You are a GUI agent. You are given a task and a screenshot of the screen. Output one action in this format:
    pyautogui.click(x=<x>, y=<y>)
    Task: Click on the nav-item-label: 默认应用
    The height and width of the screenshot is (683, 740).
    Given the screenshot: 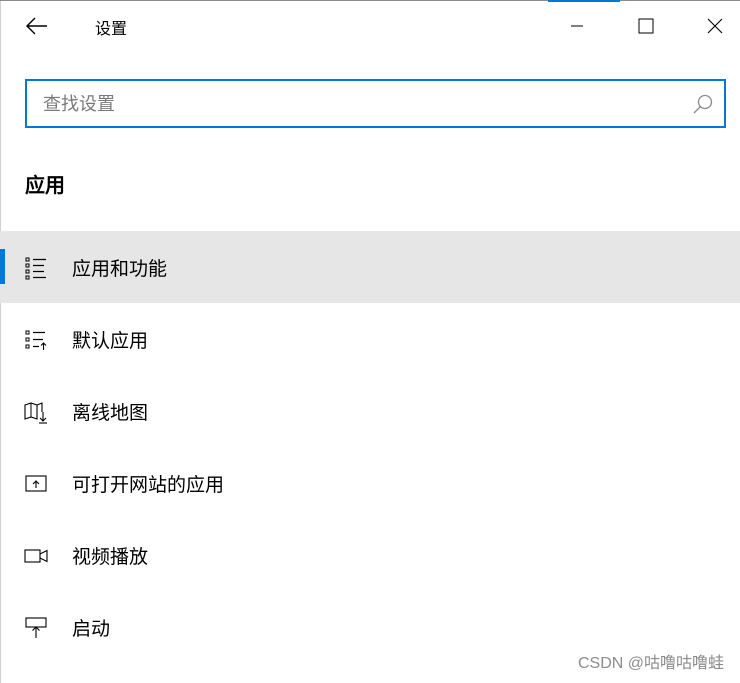 What is the action you would take?
    pyautogui.click(x=110, y=341)
    